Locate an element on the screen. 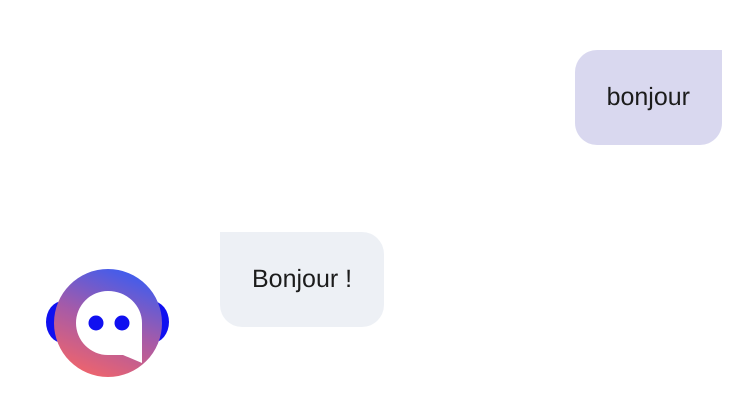  chatbot-avatar-icon is located at coordinates (107, 323).